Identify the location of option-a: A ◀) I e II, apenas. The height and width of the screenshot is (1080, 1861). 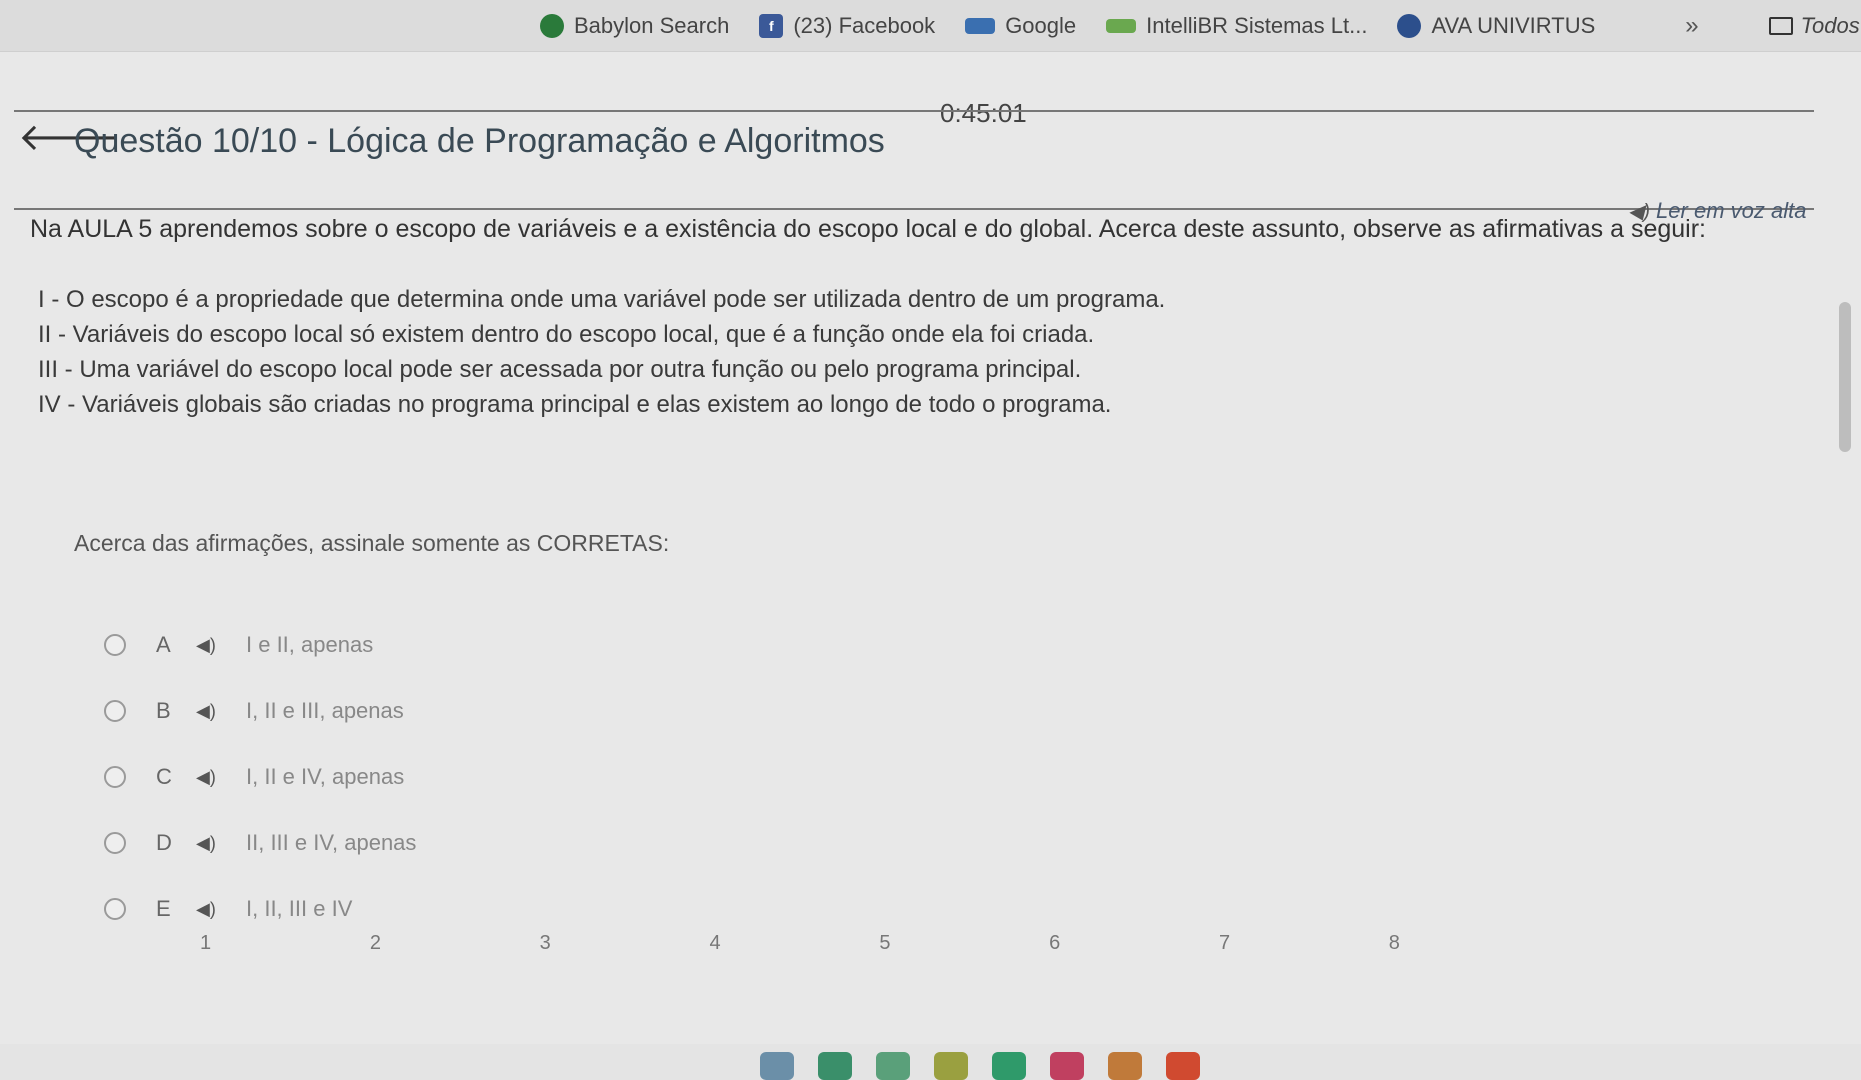
(260, 645).